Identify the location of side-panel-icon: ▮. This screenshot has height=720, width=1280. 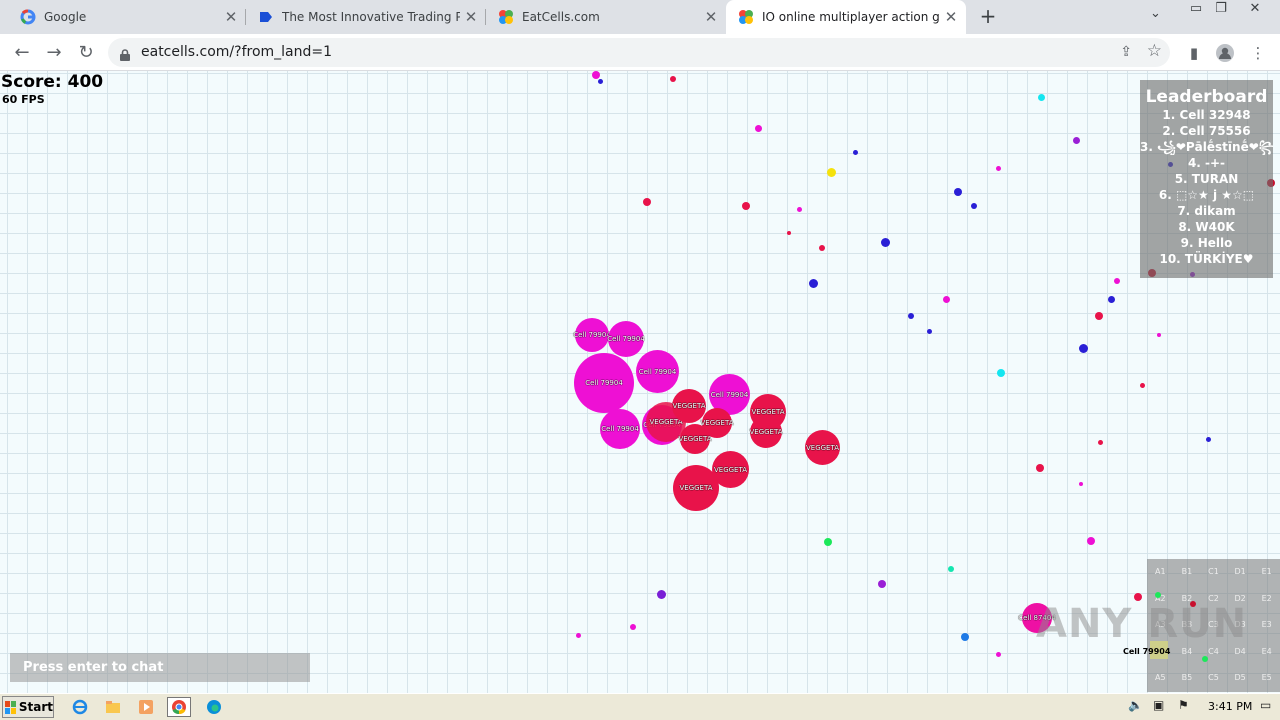
(1194, 53).